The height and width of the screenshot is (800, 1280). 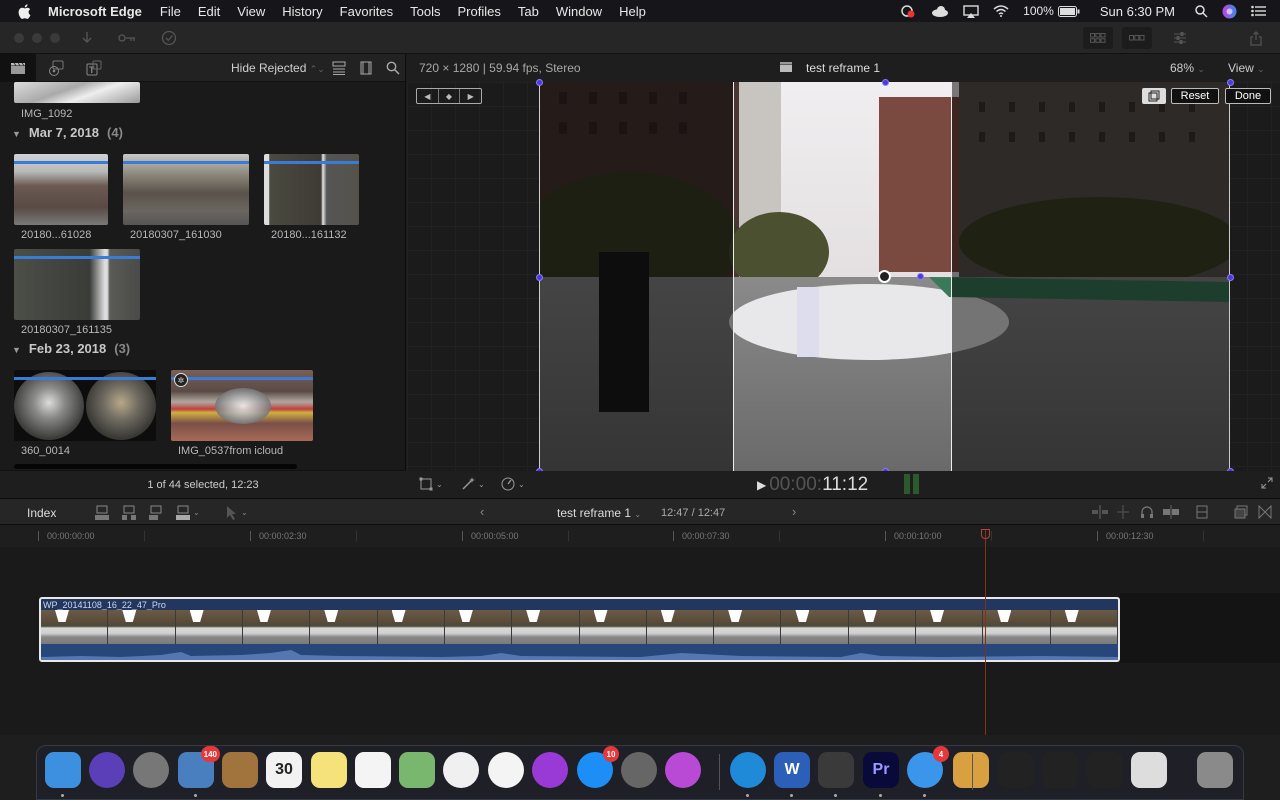 I want to click on dock-mail: 140, so click(x=199, y=771).